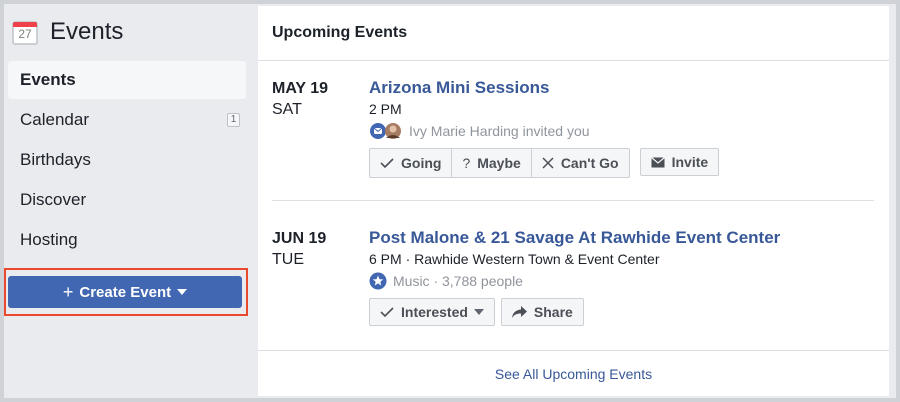 This screenshot has height=402, width=900. What do you see at coordinates (589, 163) in the screenshot?
I see `cant-go-label: Can't Go` at bounding box center [589, 163].